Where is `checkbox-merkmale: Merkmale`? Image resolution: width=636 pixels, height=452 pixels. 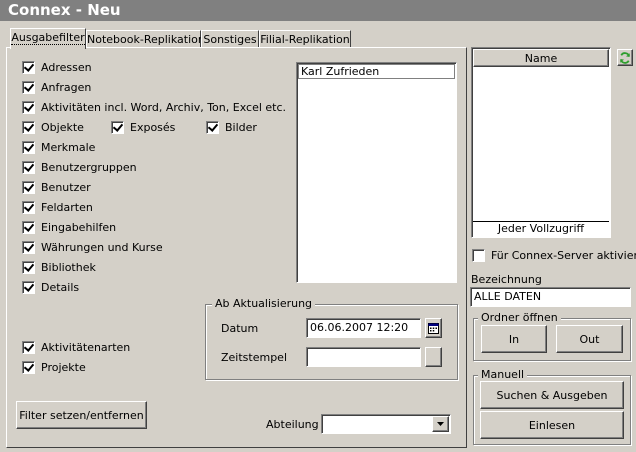 checkbox-merkmale: Merkmale is located at coordinates (58, 147).